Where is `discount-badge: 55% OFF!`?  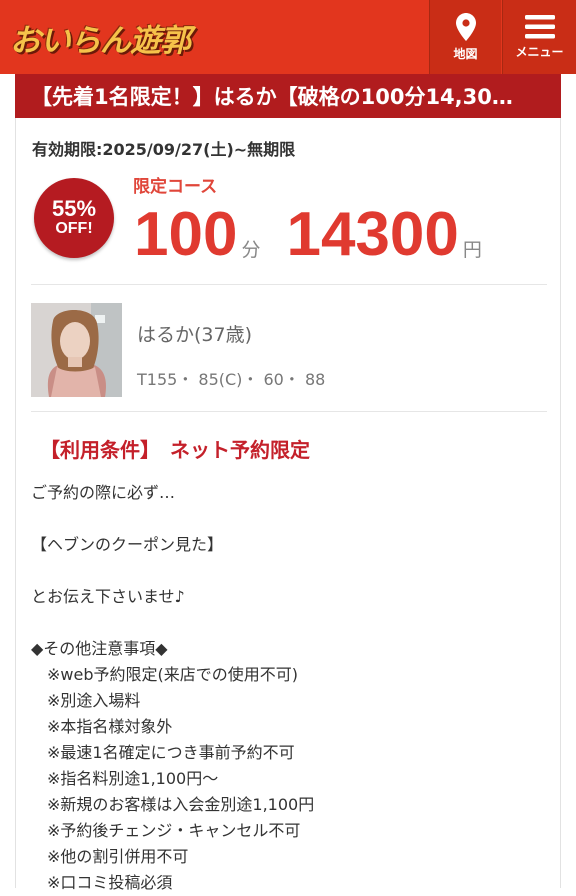
discount-badge: 55% OFF! is located at coordinates (74, 218).